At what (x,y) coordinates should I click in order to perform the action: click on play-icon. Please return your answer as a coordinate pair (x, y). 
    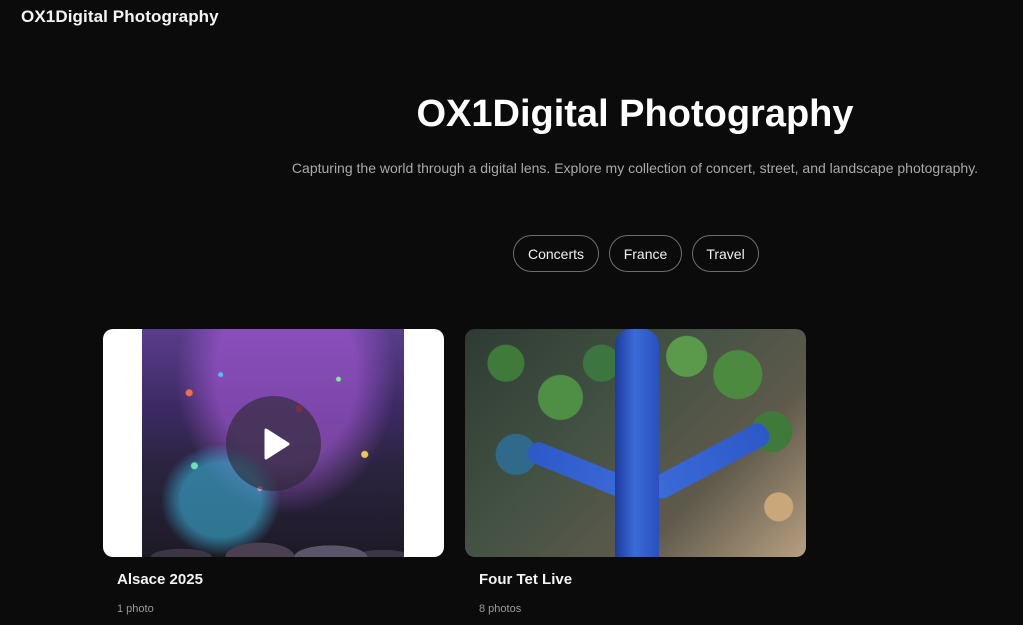
    Looking at the image, I should click on (276, 443).